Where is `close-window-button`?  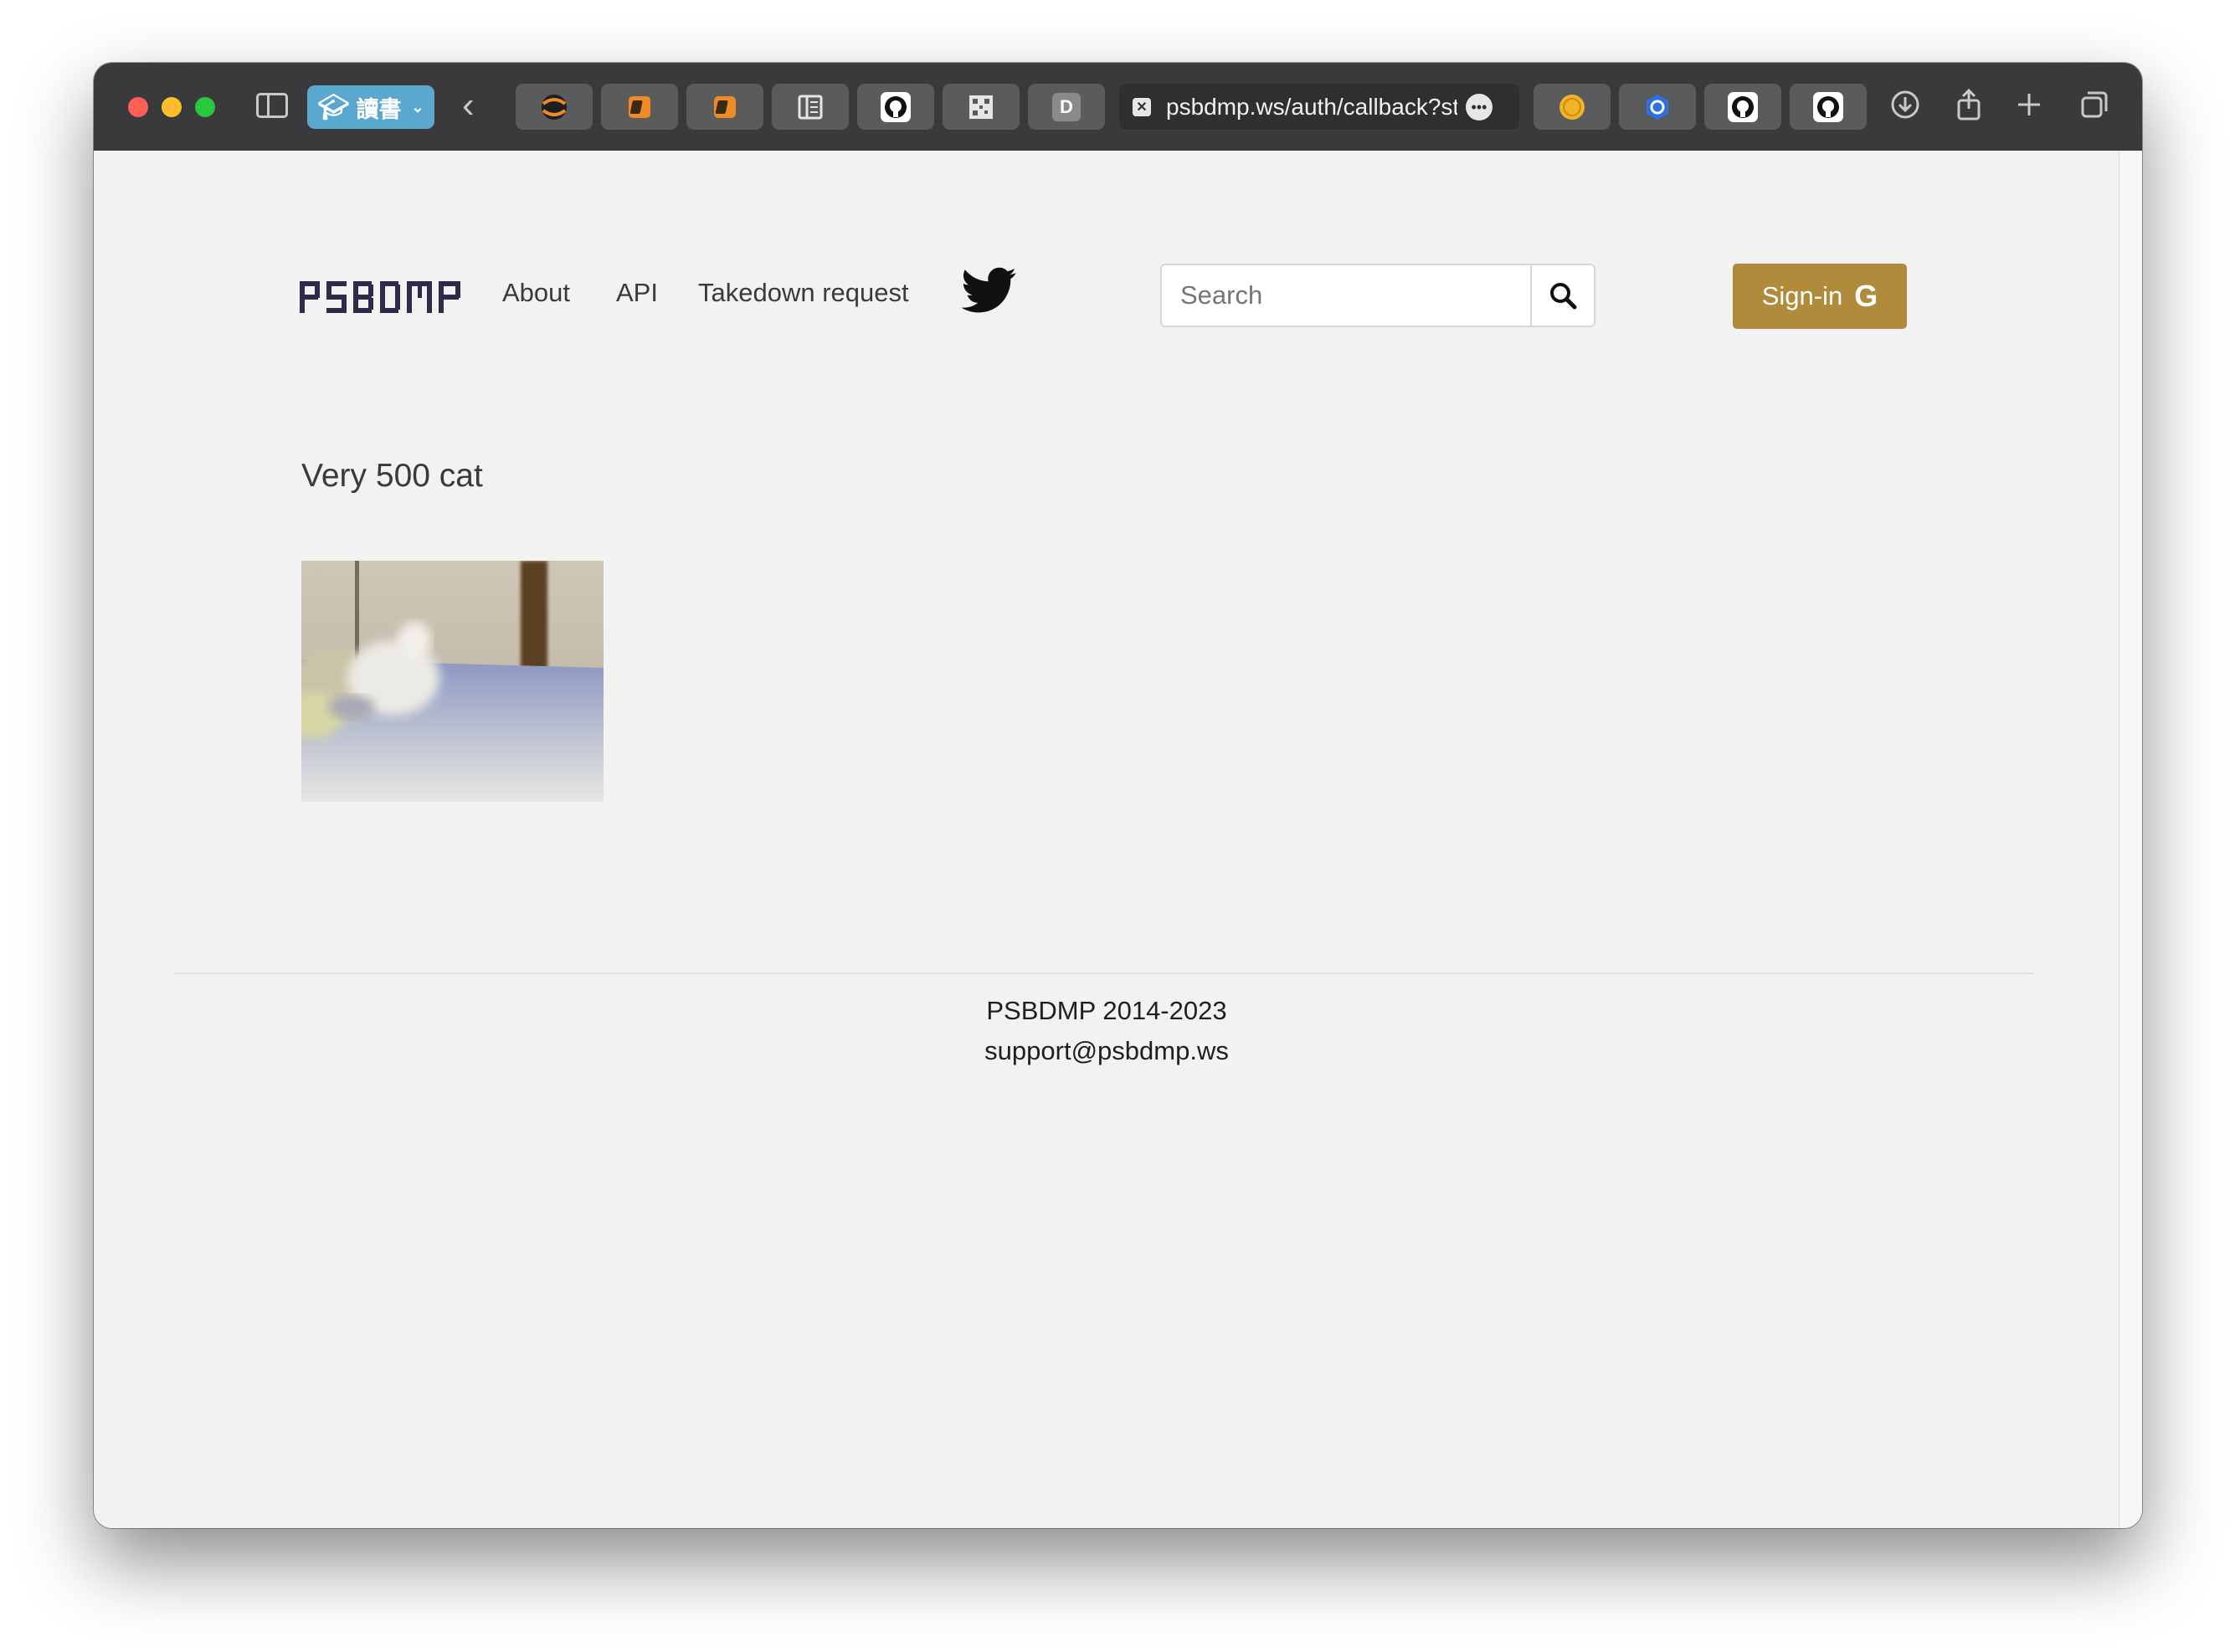 close-window-button is located at coordinates (138, 107).